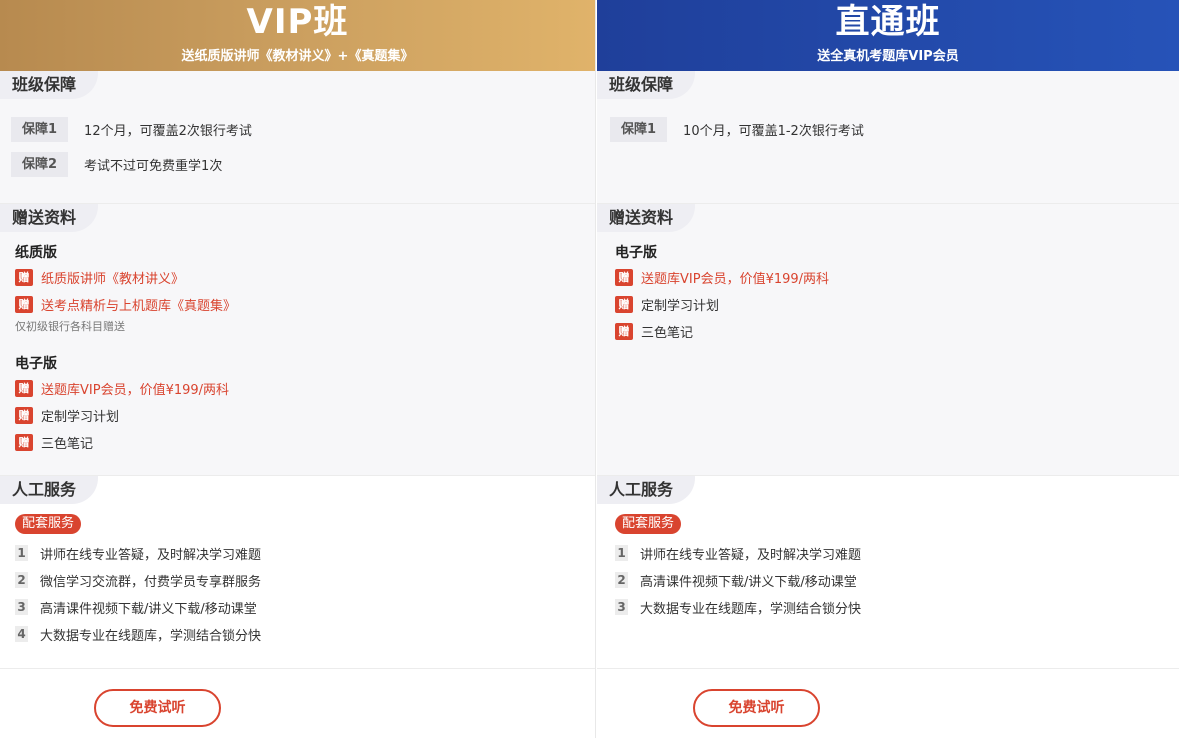 This screenshot has height=738, width=1179. Describe the element at coordinates (646, 85) in the screenshot. I see `direct-guarantee-heading: 班级保障` at that location.